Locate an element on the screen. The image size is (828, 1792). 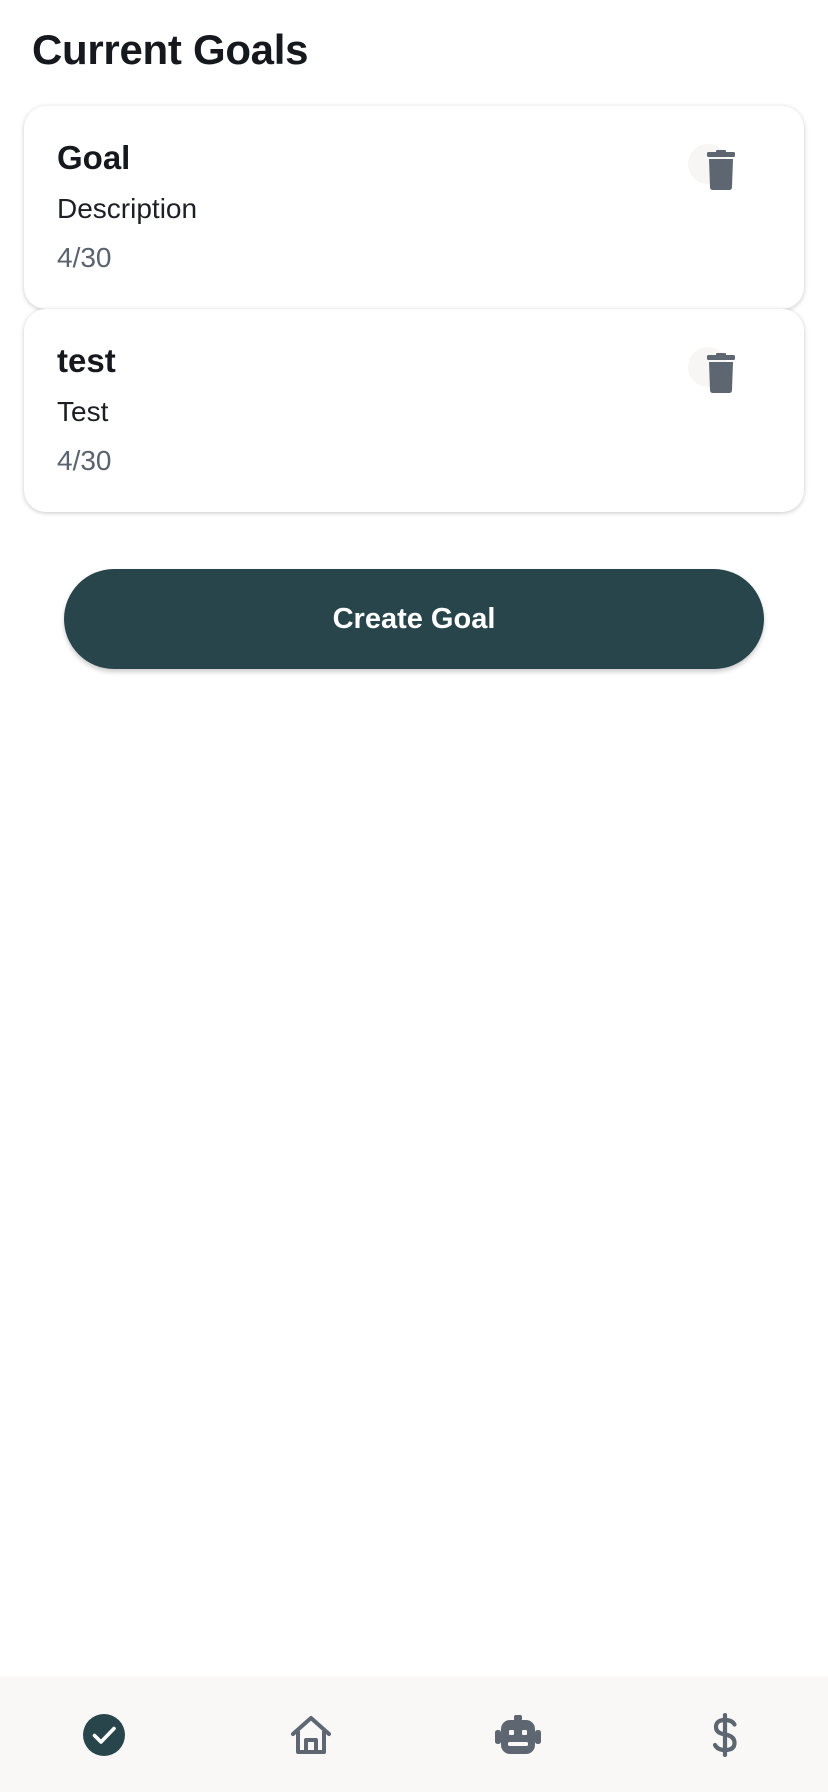
nav-item-finance is located at coordinates (724, 1734).